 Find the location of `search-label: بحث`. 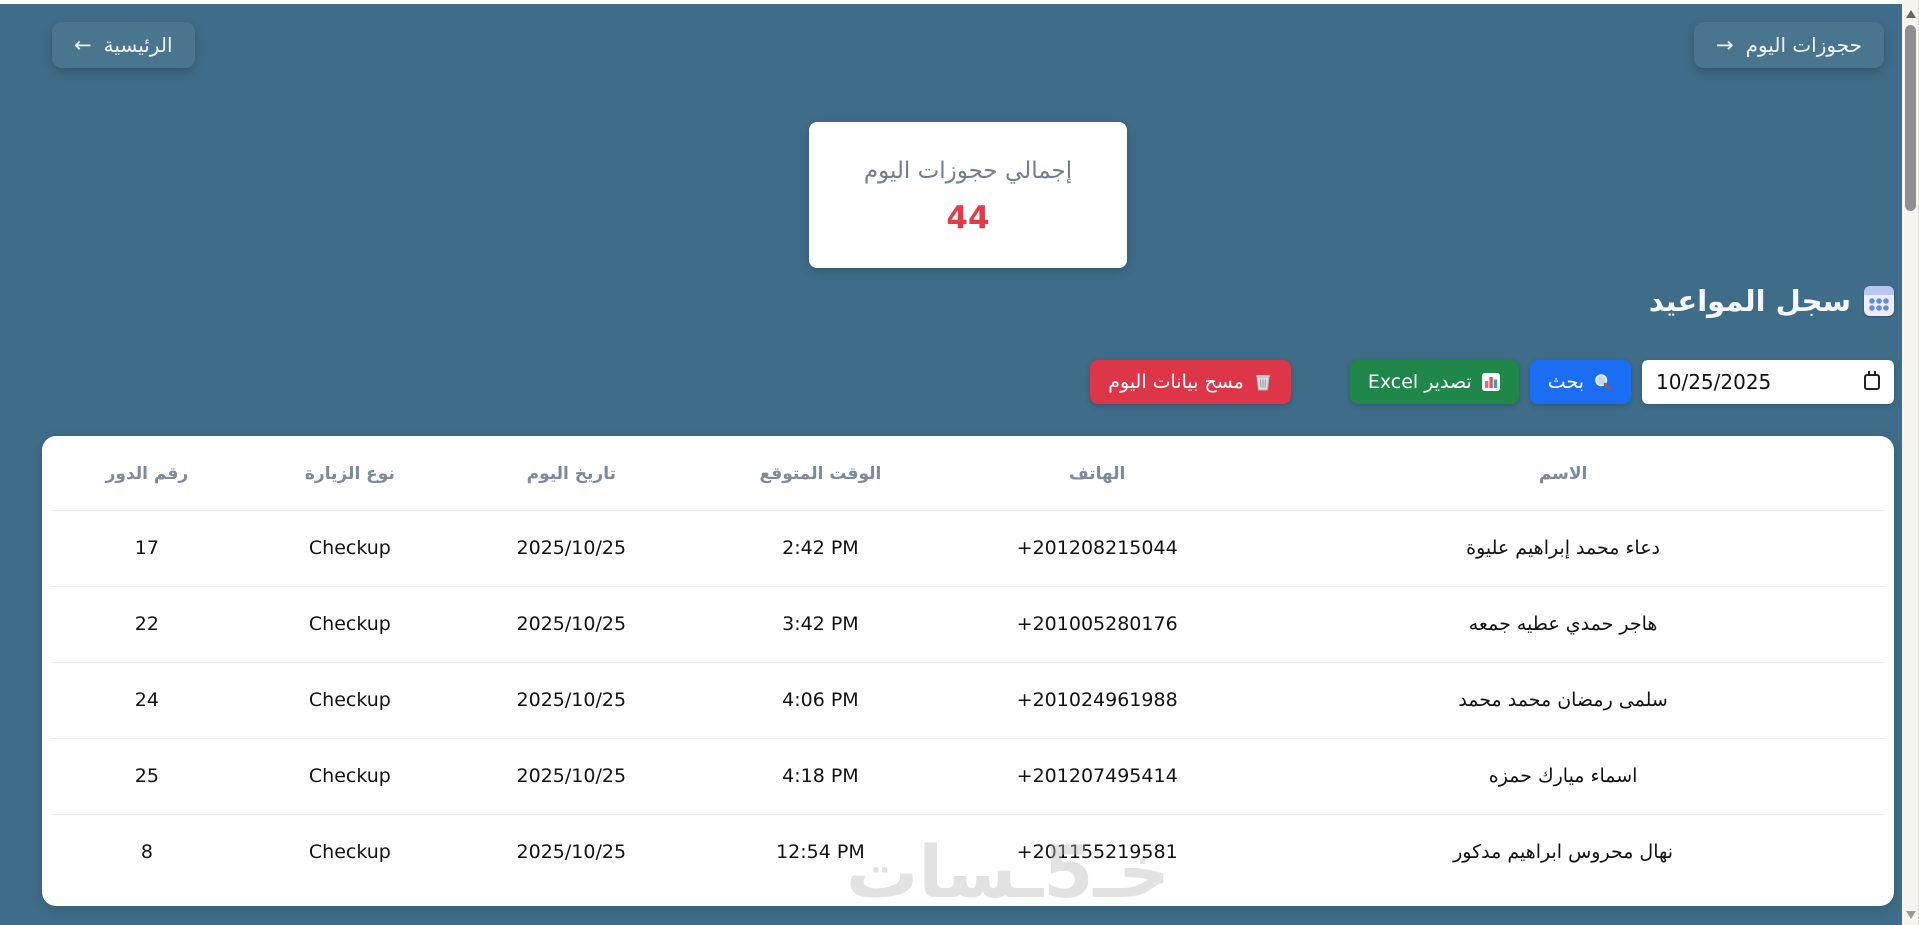

search-label: بحث is located at coordinates (1565, 382).